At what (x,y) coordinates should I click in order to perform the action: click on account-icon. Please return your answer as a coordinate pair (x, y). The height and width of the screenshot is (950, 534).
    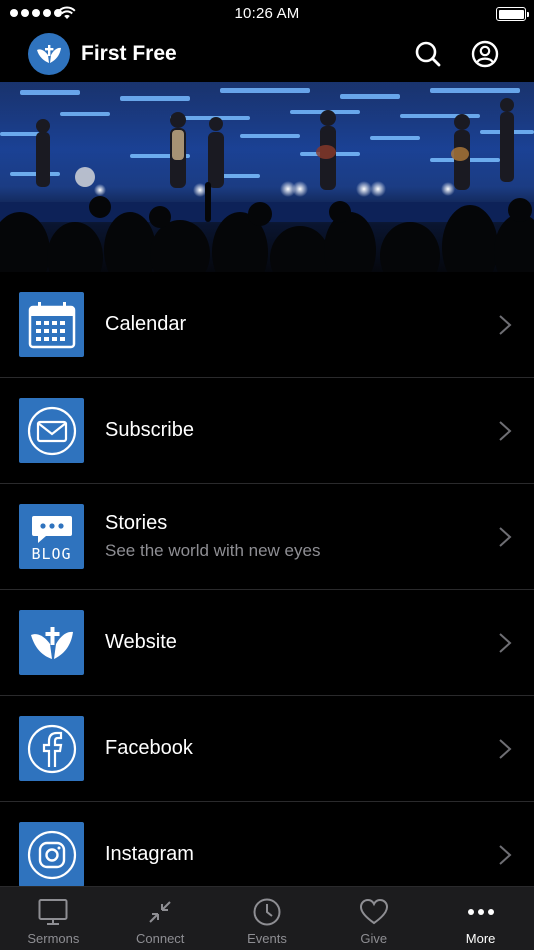
    Looking at the image, I should click on (485, 54).